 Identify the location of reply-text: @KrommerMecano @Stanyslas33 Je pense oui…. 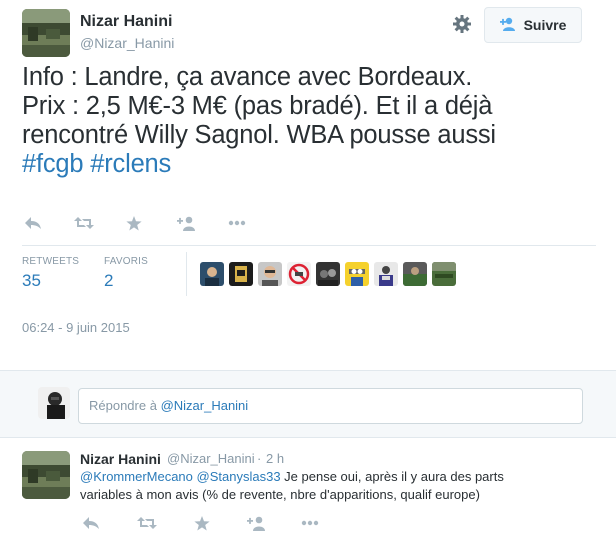
(340, 486).